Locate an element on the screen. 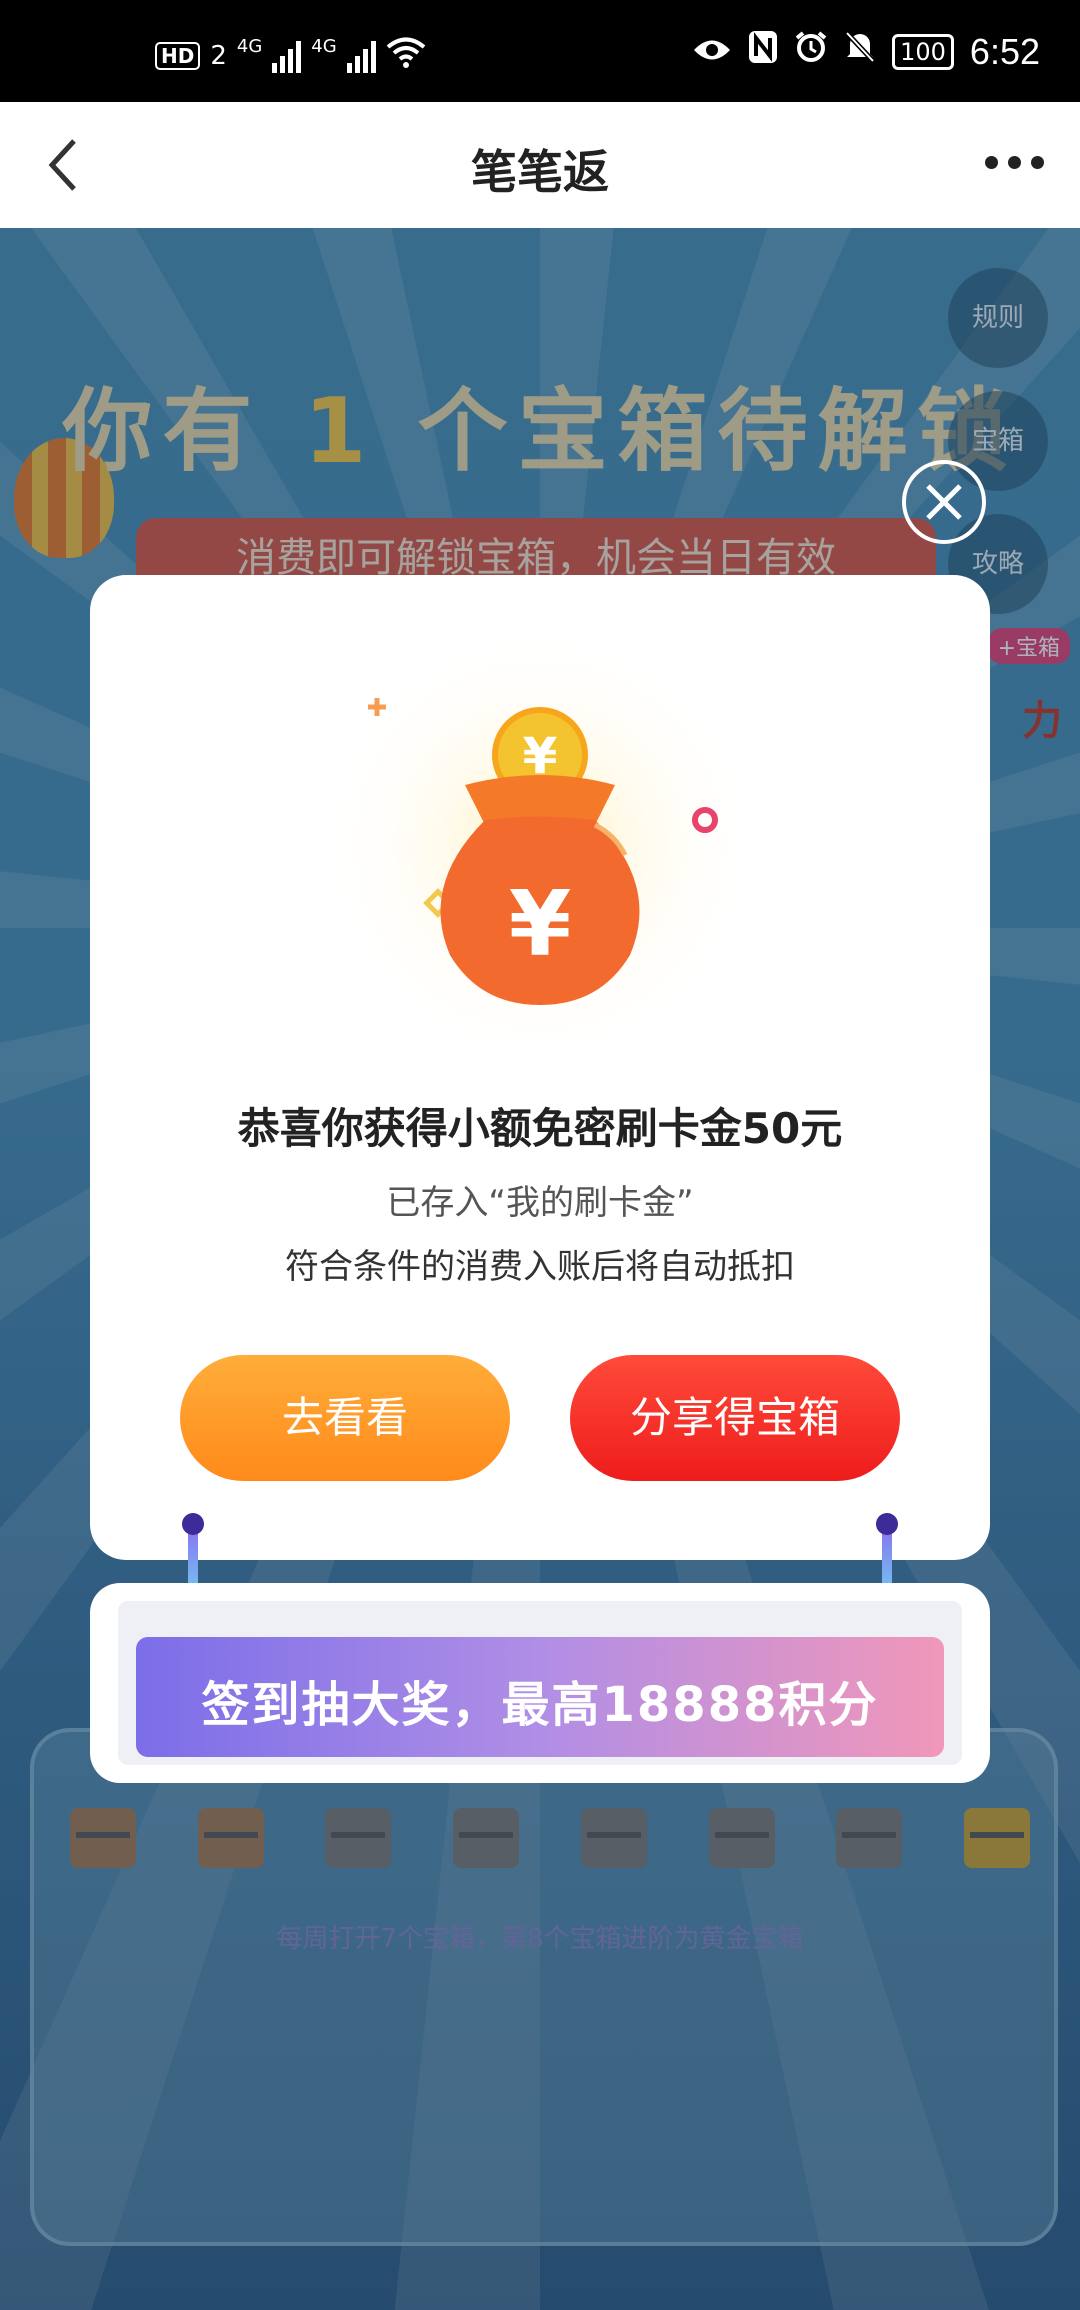  close-button is located at coordinates (944, 502).